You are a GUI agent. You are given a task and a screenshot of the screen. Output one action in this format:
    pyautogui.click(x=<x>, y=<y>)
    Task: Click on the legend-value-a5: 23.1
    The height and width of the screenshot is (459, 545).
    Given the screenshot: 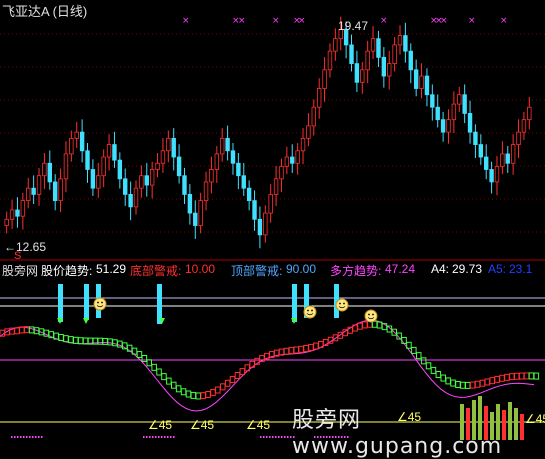 What is the action you would take?
    pyautogui.click(x=521, y=269)
    